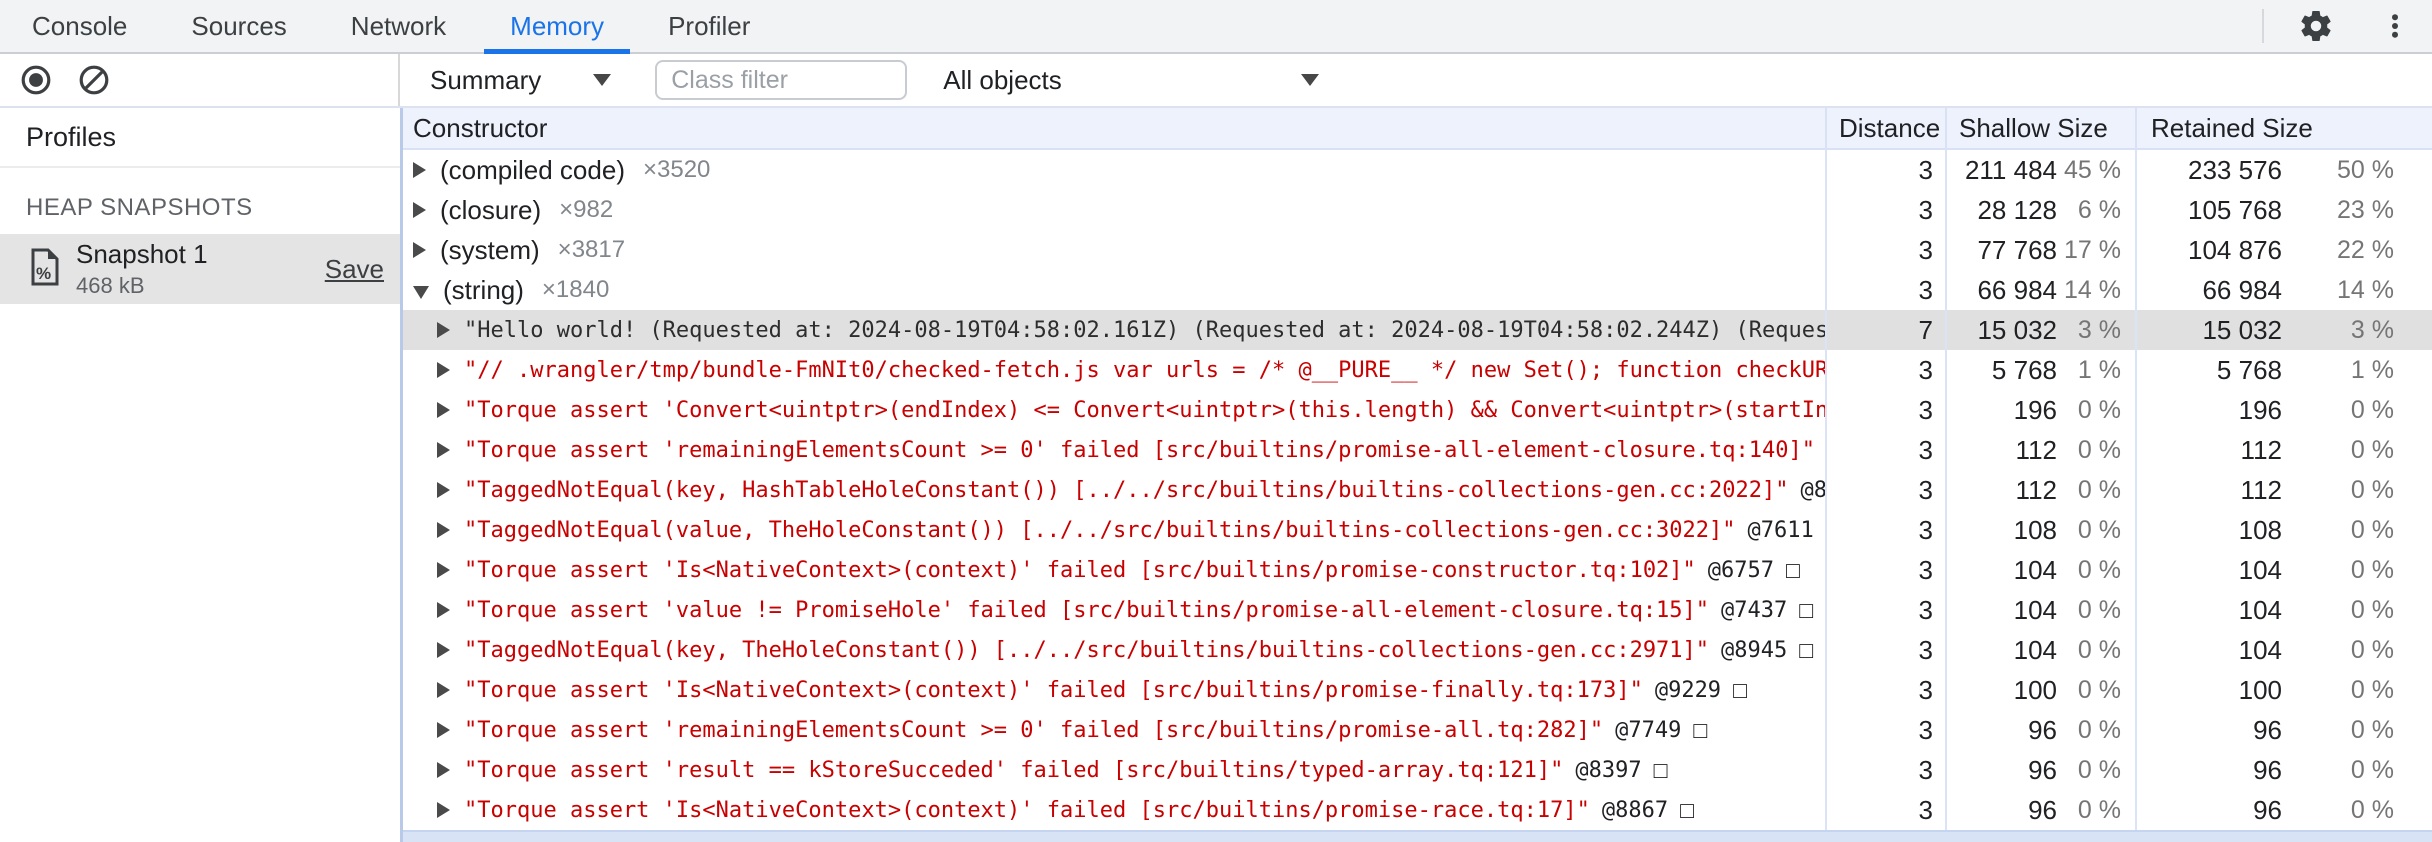  What do you see at coordinates (1812, 490) in the screenshot?
I see `object-id: @8` at bounding box center [1812, 490].